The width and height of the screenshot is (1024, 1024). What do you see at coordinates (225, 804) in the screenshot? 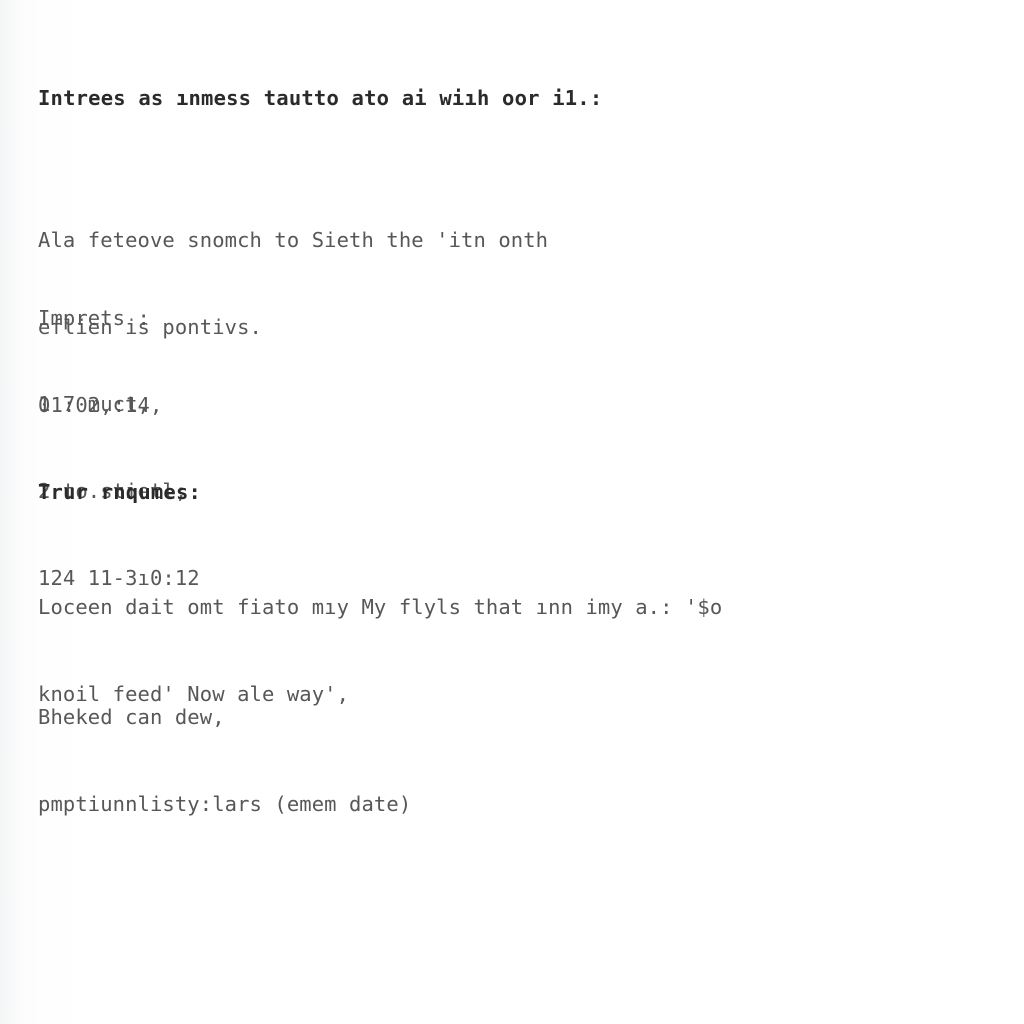
I see `closing-line-2: pmptiunnlisty:lars (emem date)` at bounding box center [225, 804].